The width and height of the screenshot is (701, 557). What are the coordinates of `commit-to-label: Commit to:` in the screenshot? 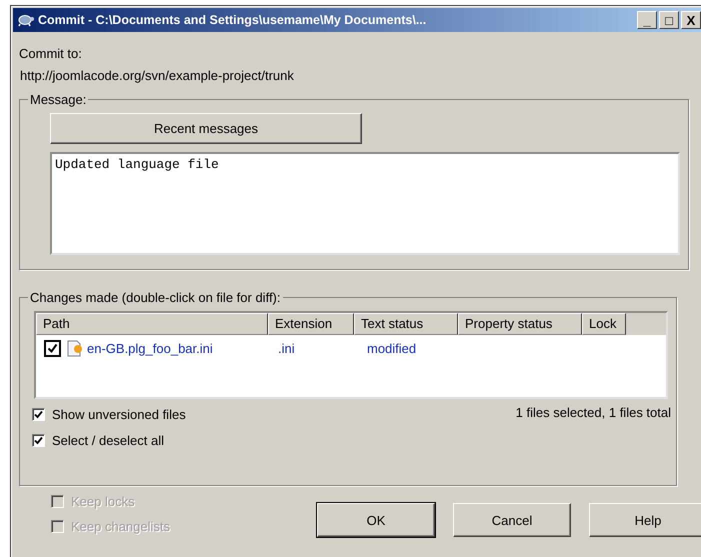 It's located at (51, 54).